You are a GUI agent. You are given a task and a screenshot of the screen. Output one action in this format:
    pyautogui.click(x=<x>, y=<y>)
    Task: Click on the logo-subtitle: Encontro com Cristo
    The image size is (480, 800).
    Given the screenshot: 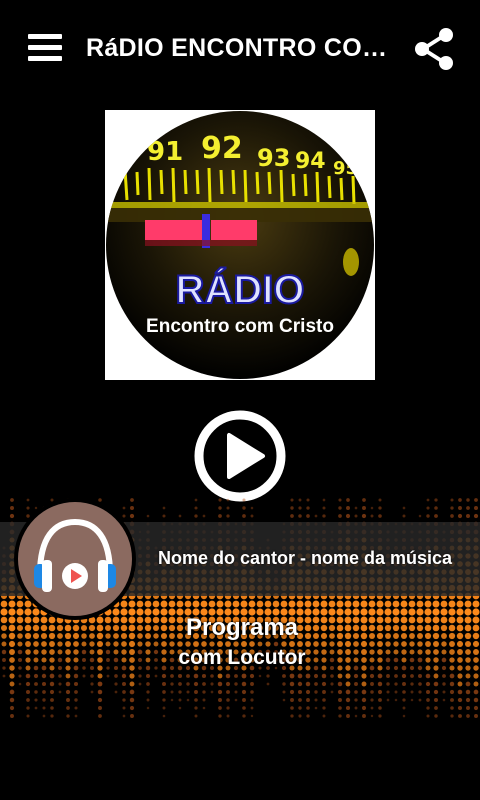 What is the action you would take?
    pyautogui.click(x=240, y=326)
    